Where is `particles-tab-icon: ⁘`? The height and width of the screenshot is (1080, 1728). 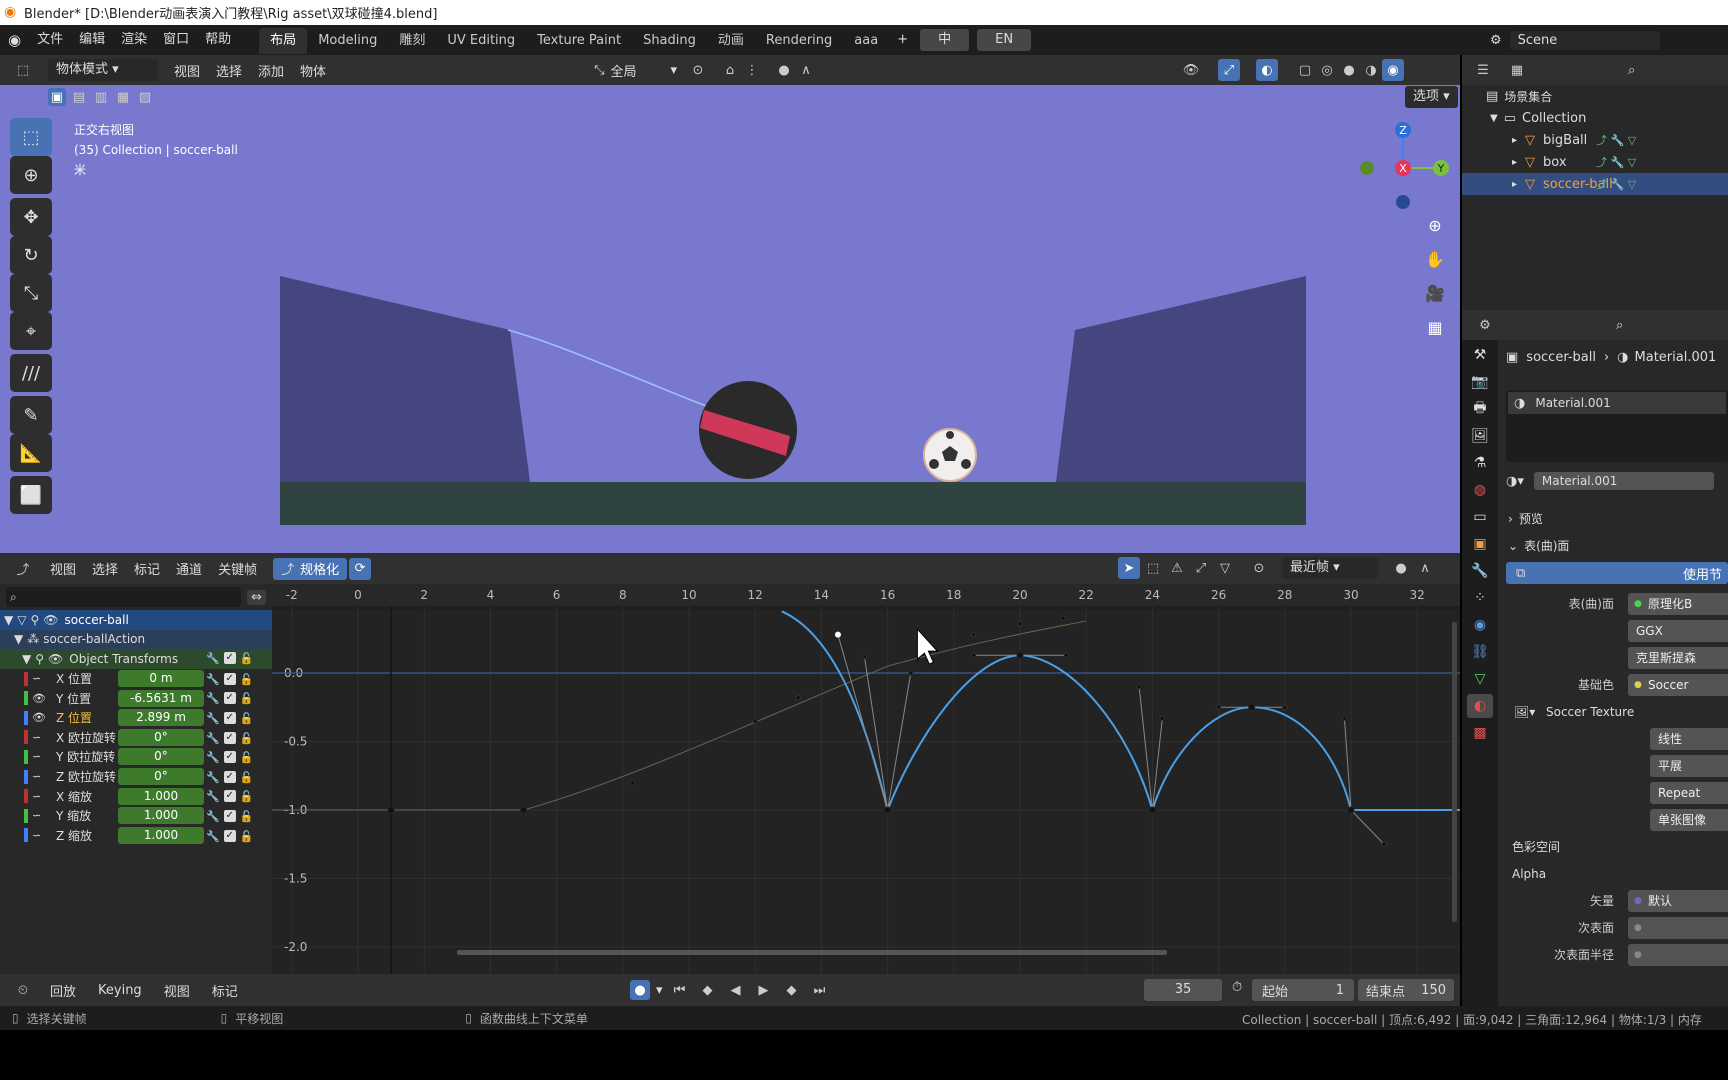 particles-tab-icon: ⁘ is located at coordinates (1480, 598).